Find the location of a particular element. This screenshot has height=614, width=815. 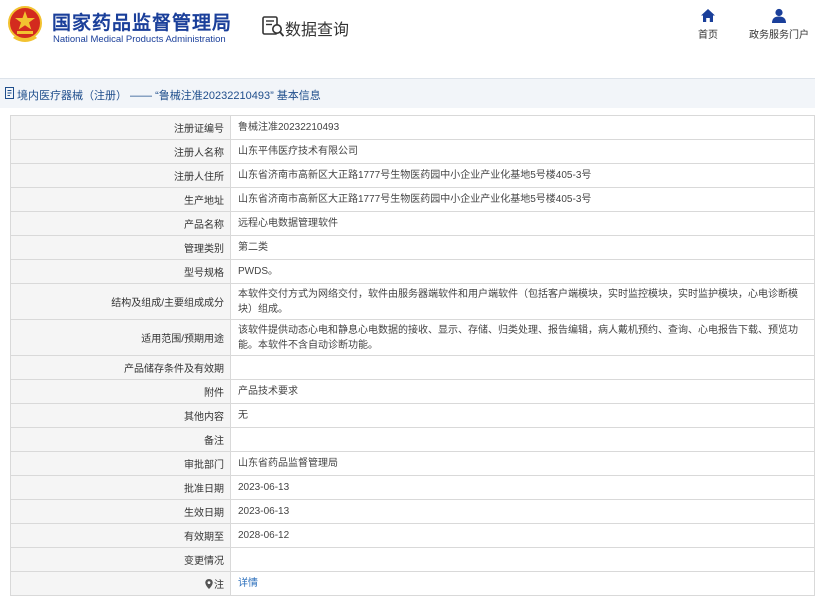

row-label: 结构及组成/主要组成成分 is located at coordinates (120, 301).